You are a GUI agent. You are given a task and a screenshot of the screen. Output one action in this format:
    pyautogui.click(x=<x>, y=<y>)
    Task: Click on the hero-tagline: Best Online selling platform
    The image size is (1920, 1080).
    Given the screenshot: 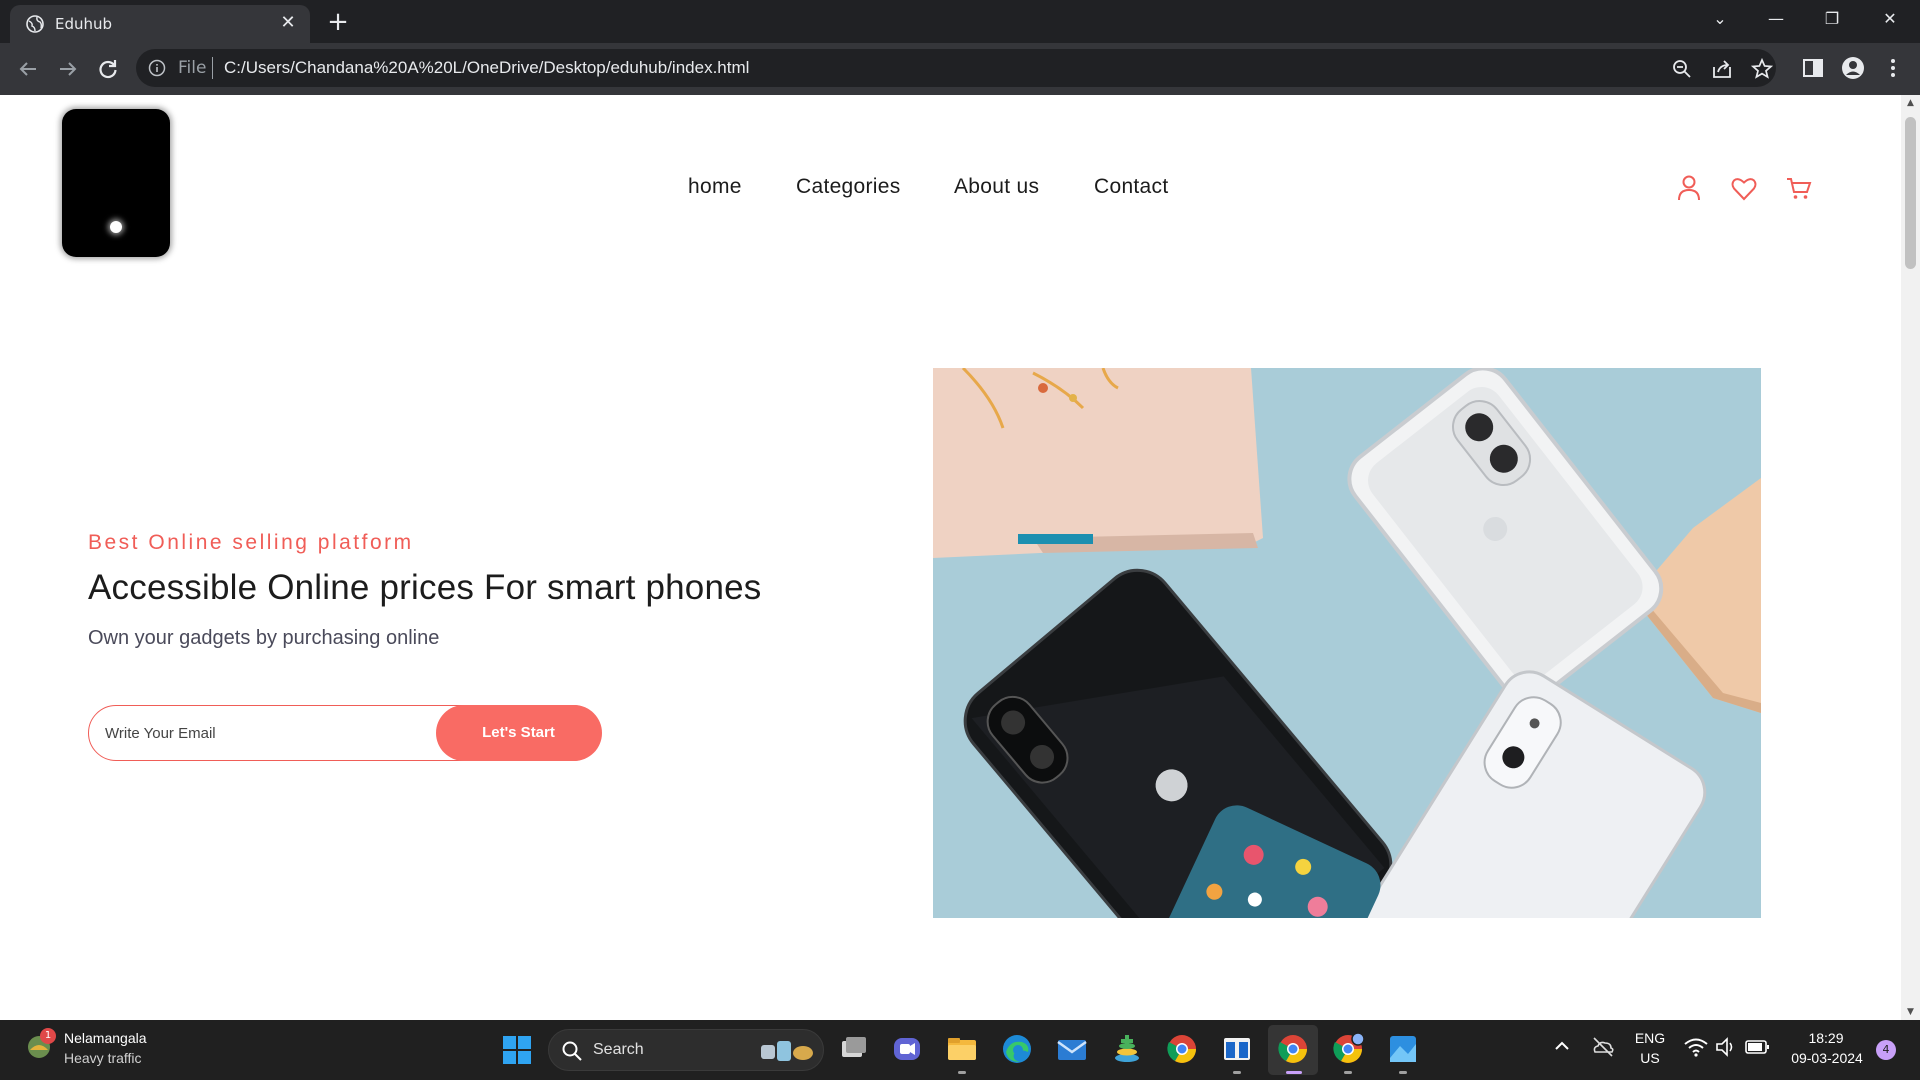 What is the action you would take?
    pyautogui.click(x=251, y=542)
    